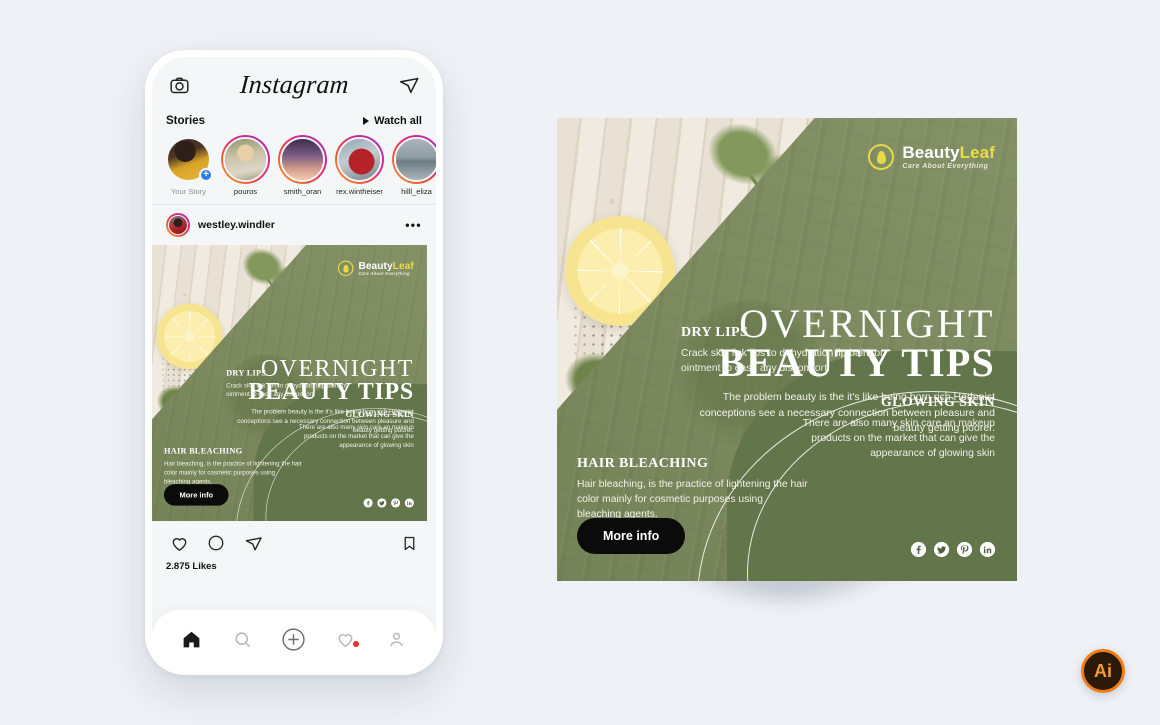  I want to click on camera-icon, so click(179, 85).